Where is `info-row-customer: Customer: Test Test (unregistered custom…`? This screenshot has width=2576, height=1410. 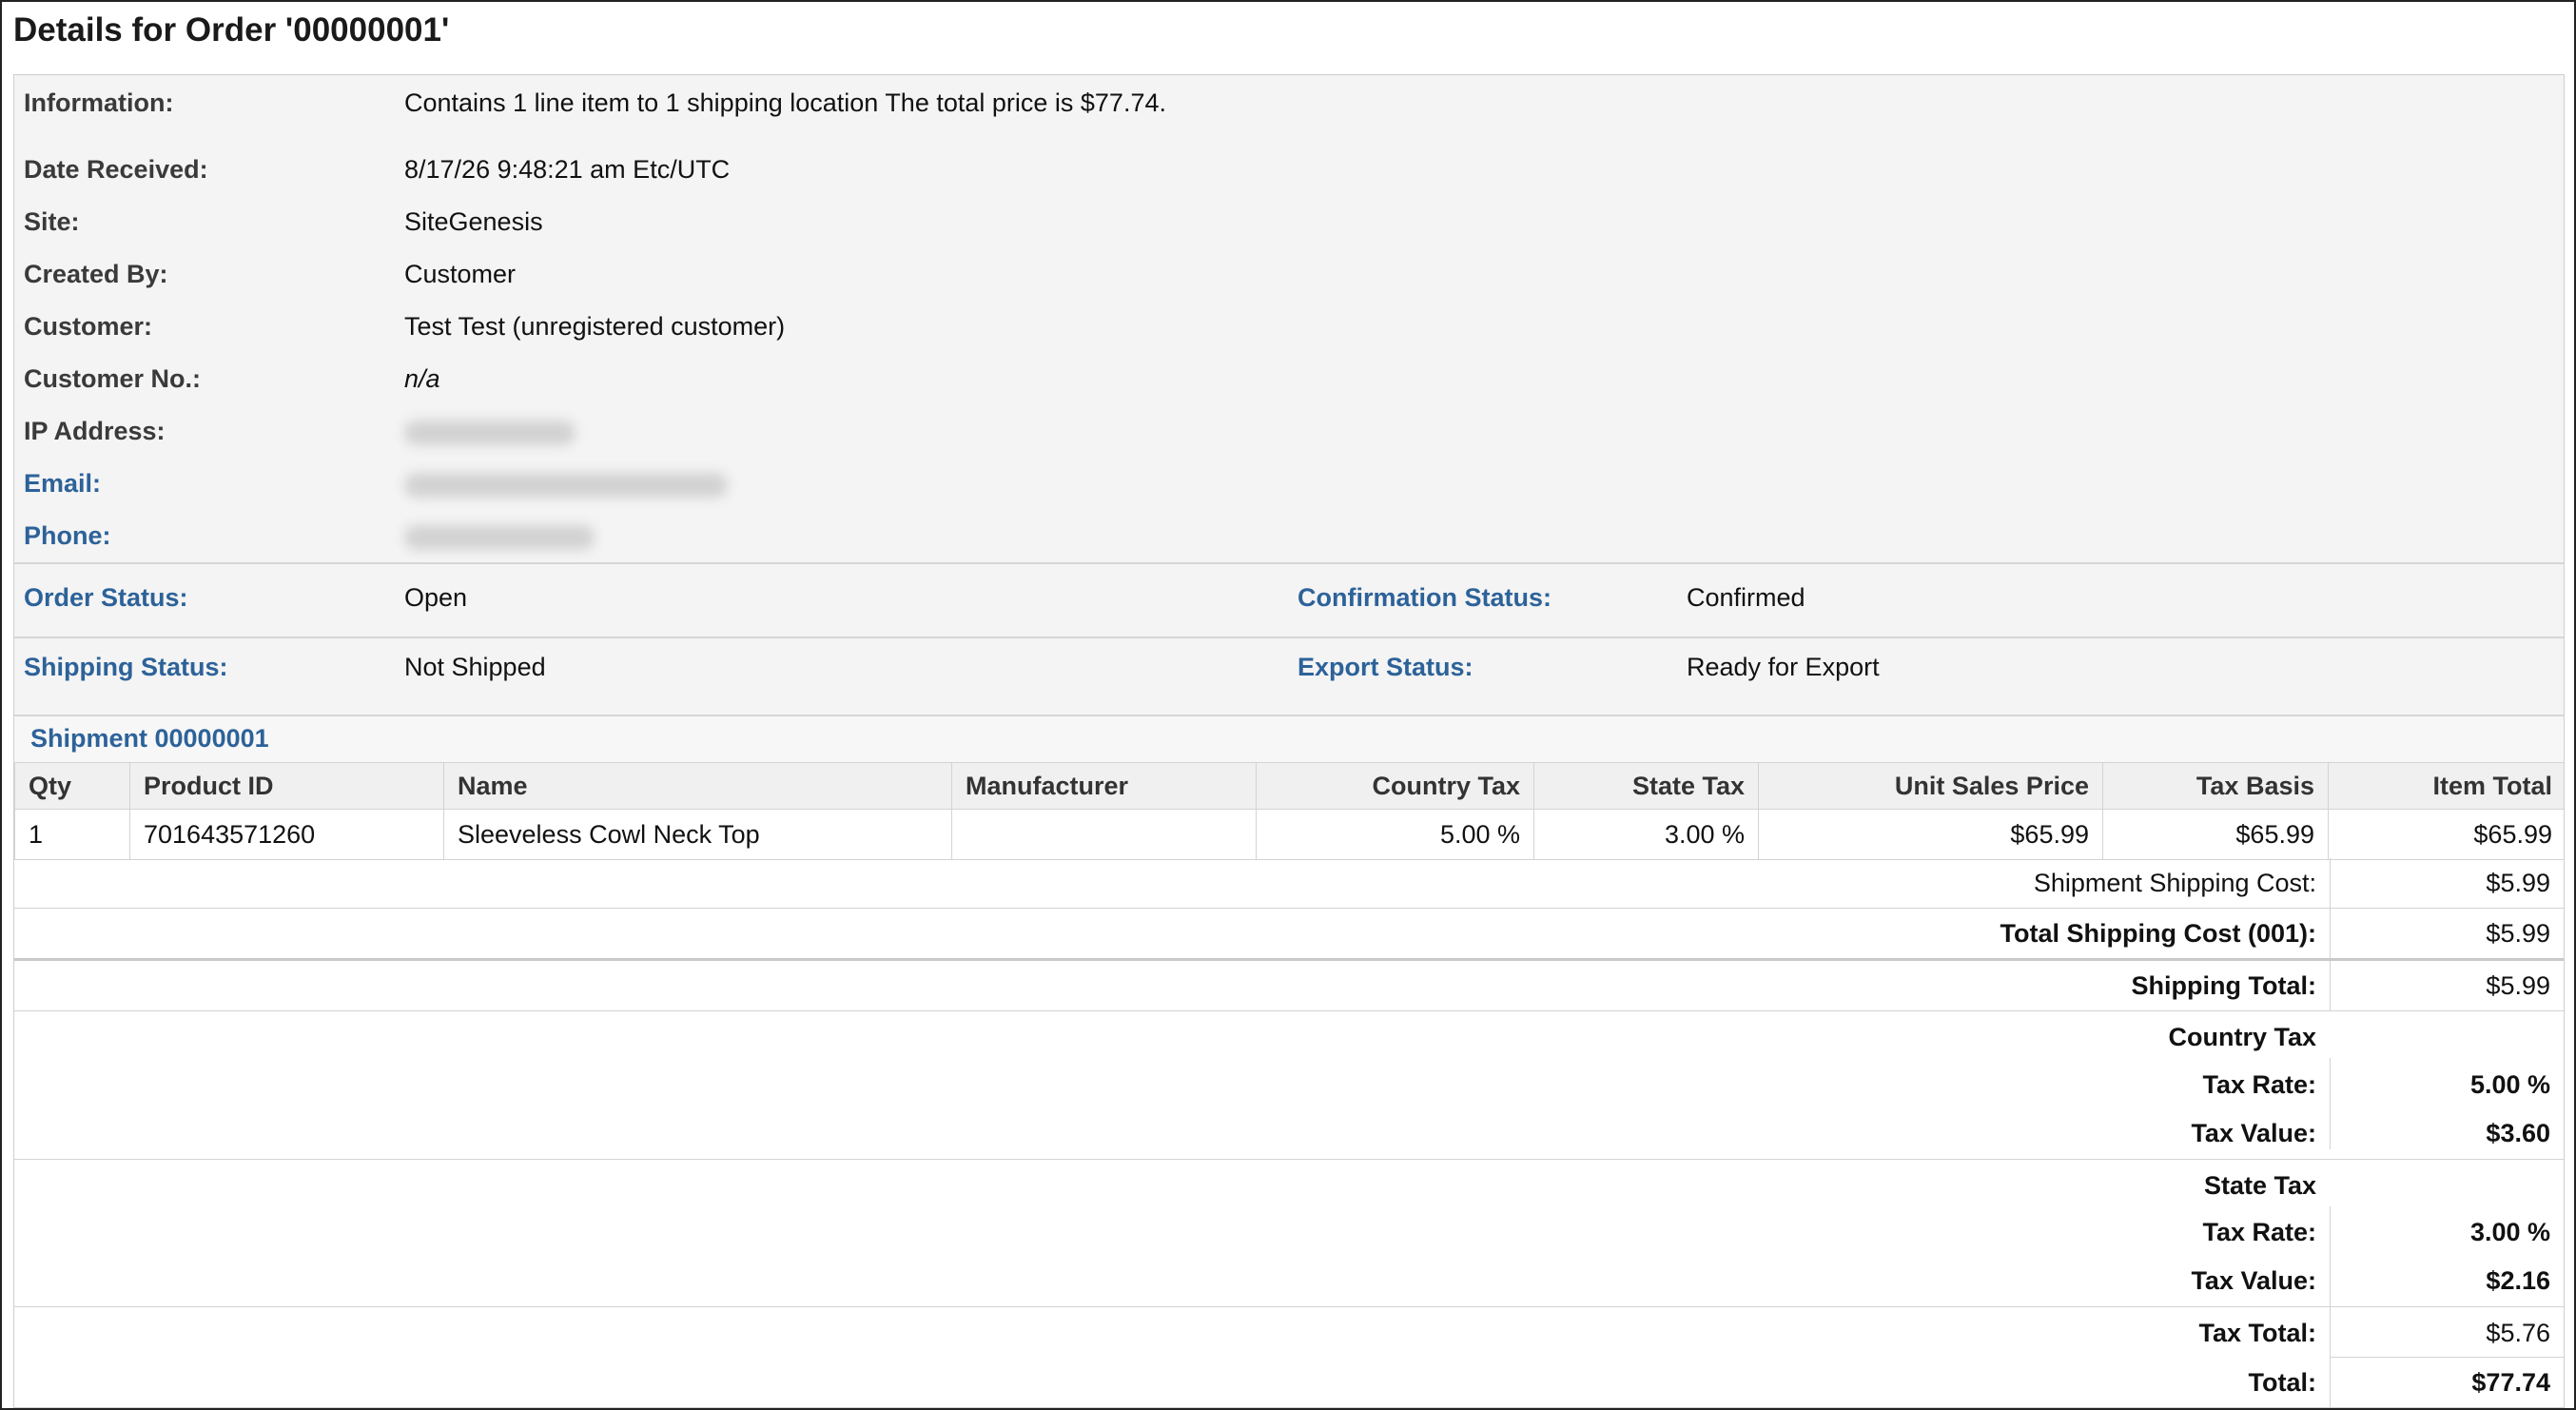 info-row-customer: Customer: Test Test (unregistered custom… is located at coordinates (1289, 337).